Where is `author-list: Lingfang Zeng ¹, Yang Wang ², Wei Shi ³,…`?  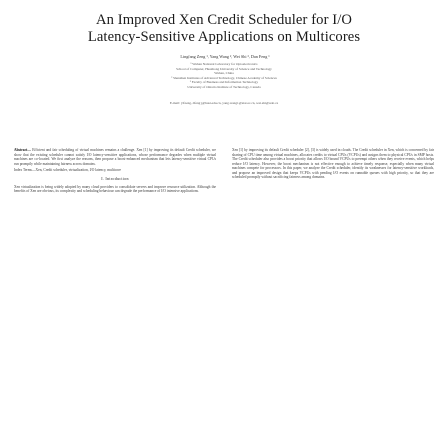 author-list: Lingfang Zeng ¹, Yang Wang ², Wei Shi ³,… is located at coordinates (225, 56).